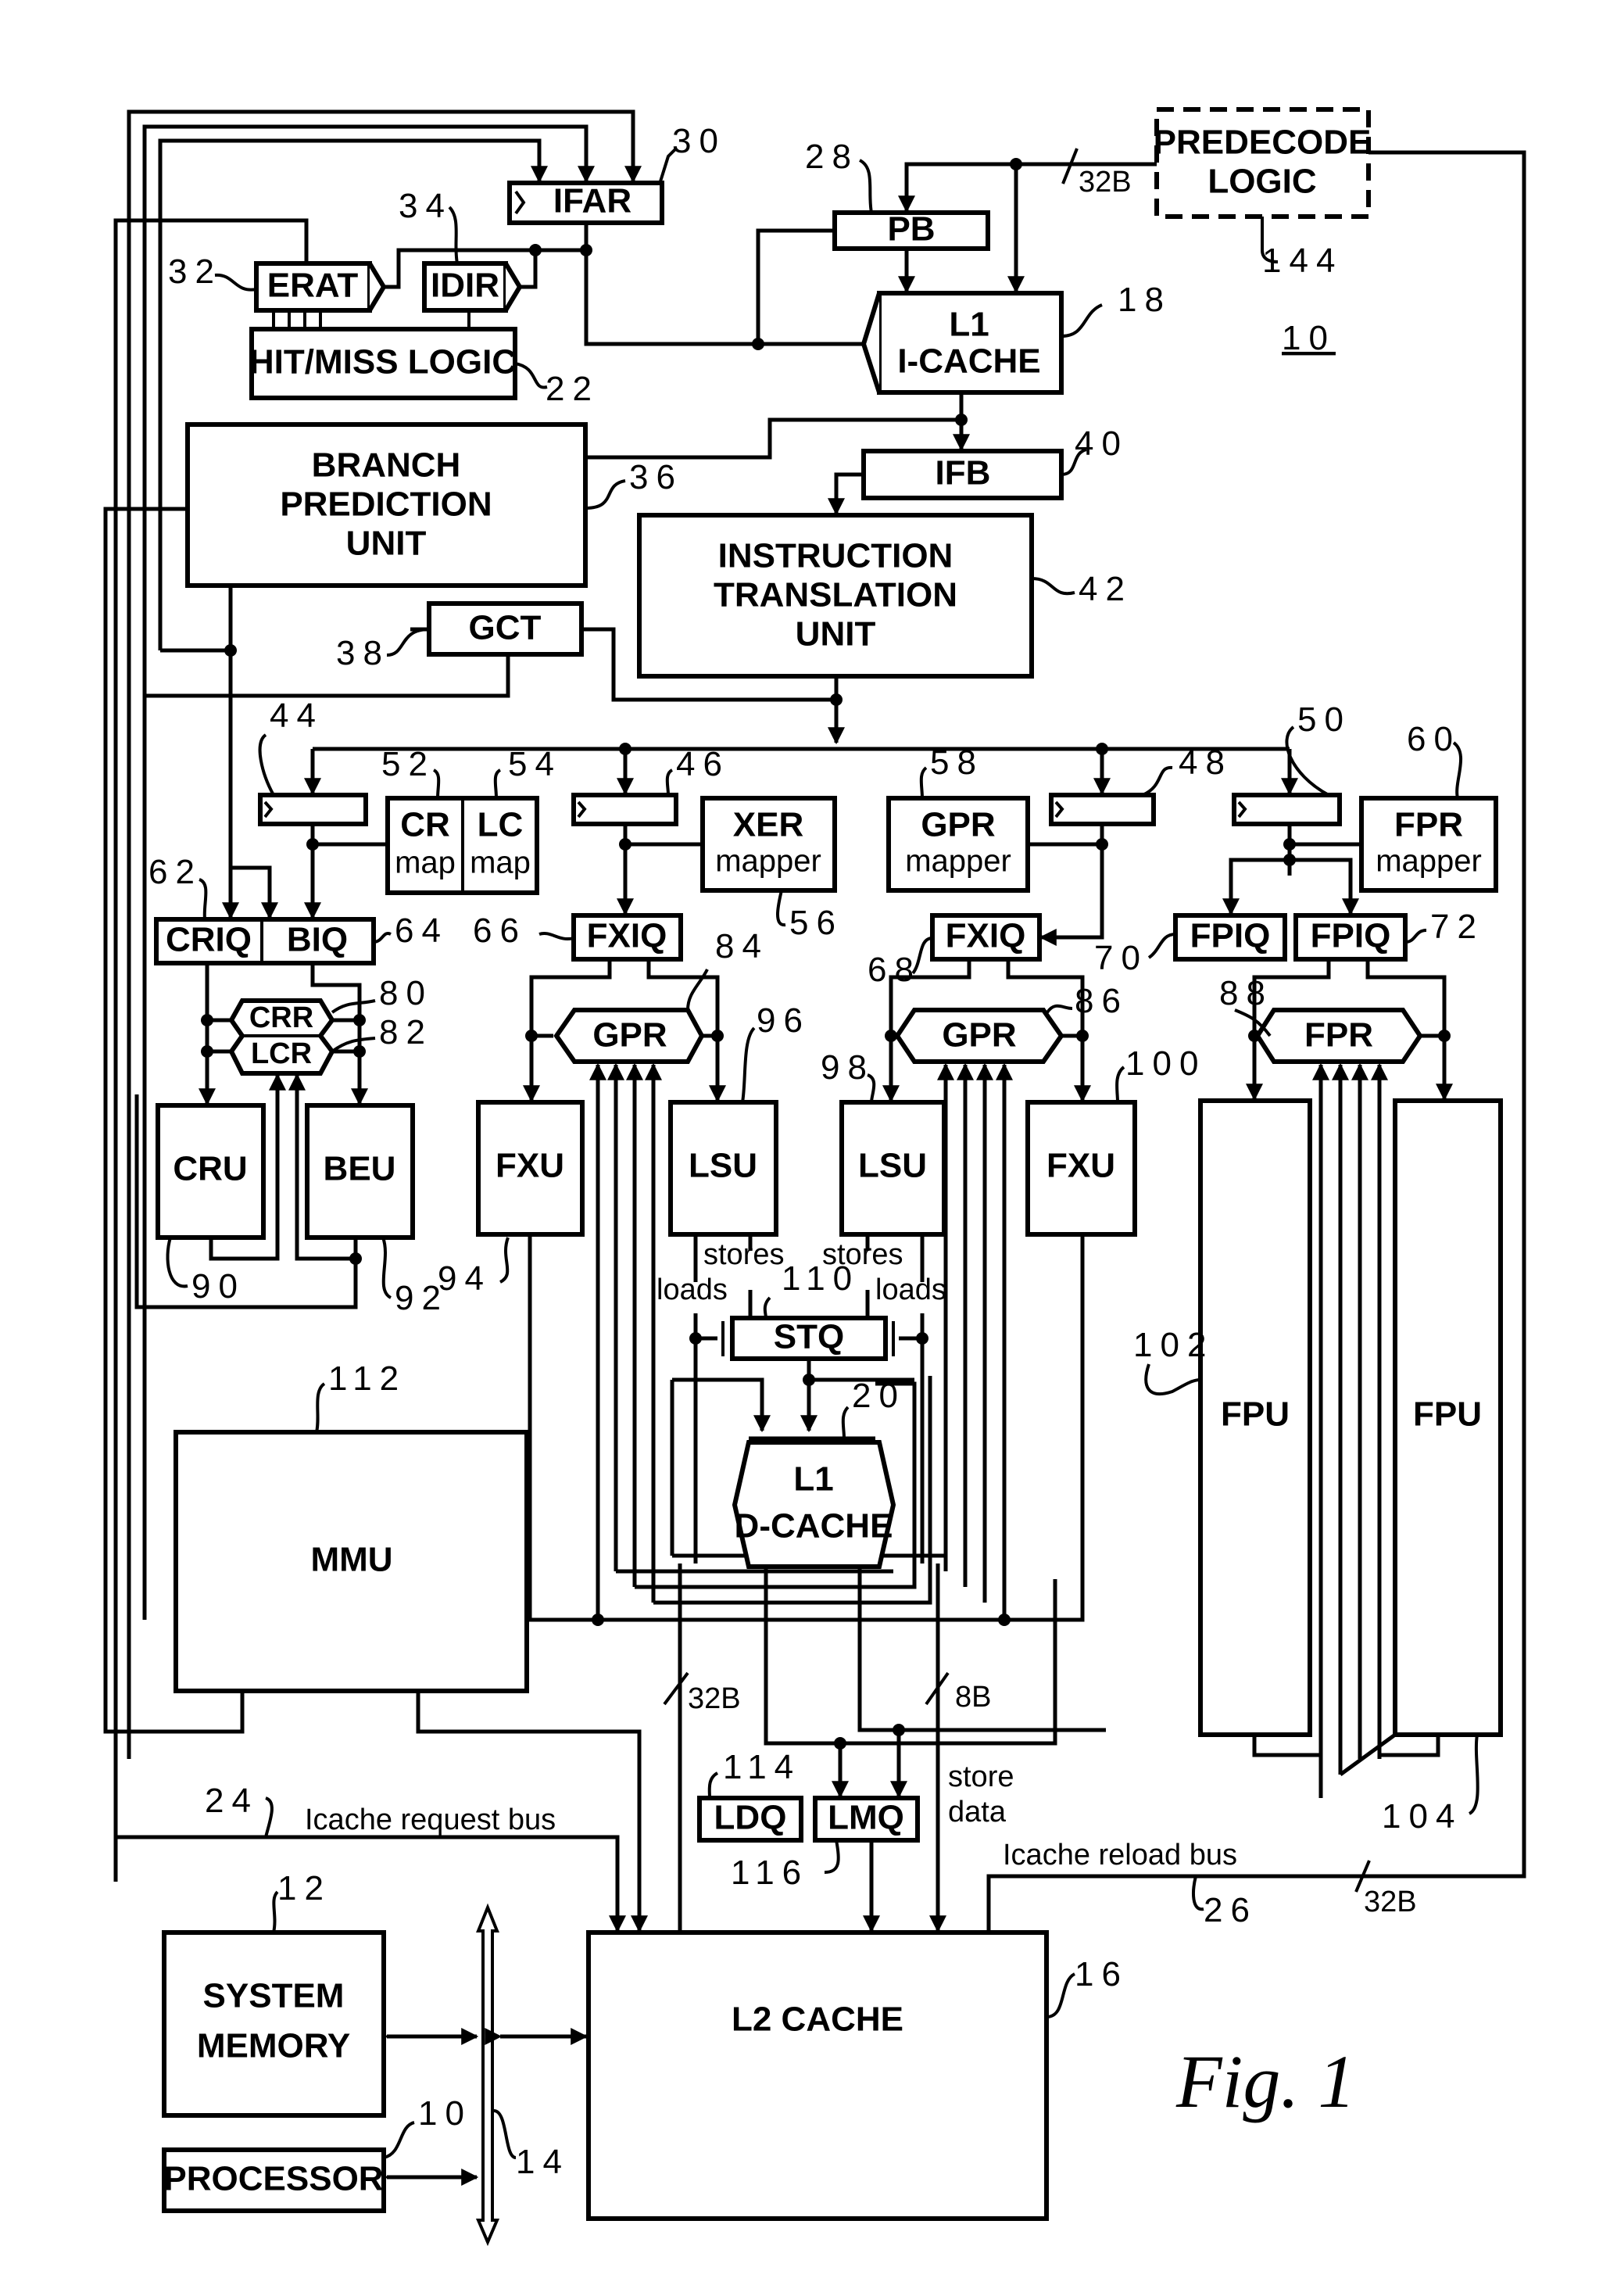 The height and width of the screenshot is (2296, 1610). I want to click on fpu-102-block: FPU, so click(1255, 1417).